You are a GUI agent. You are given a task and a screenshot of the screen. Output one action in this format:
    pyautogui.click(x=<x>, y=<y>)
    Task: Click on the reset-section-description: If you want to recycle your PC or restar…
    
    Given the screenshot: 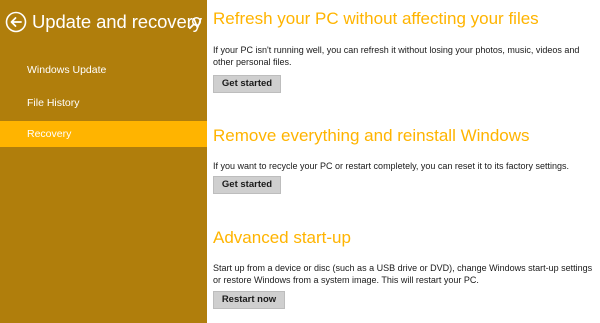 What is the action you would take?
    pyautogui.click(x=391, y=166)
    